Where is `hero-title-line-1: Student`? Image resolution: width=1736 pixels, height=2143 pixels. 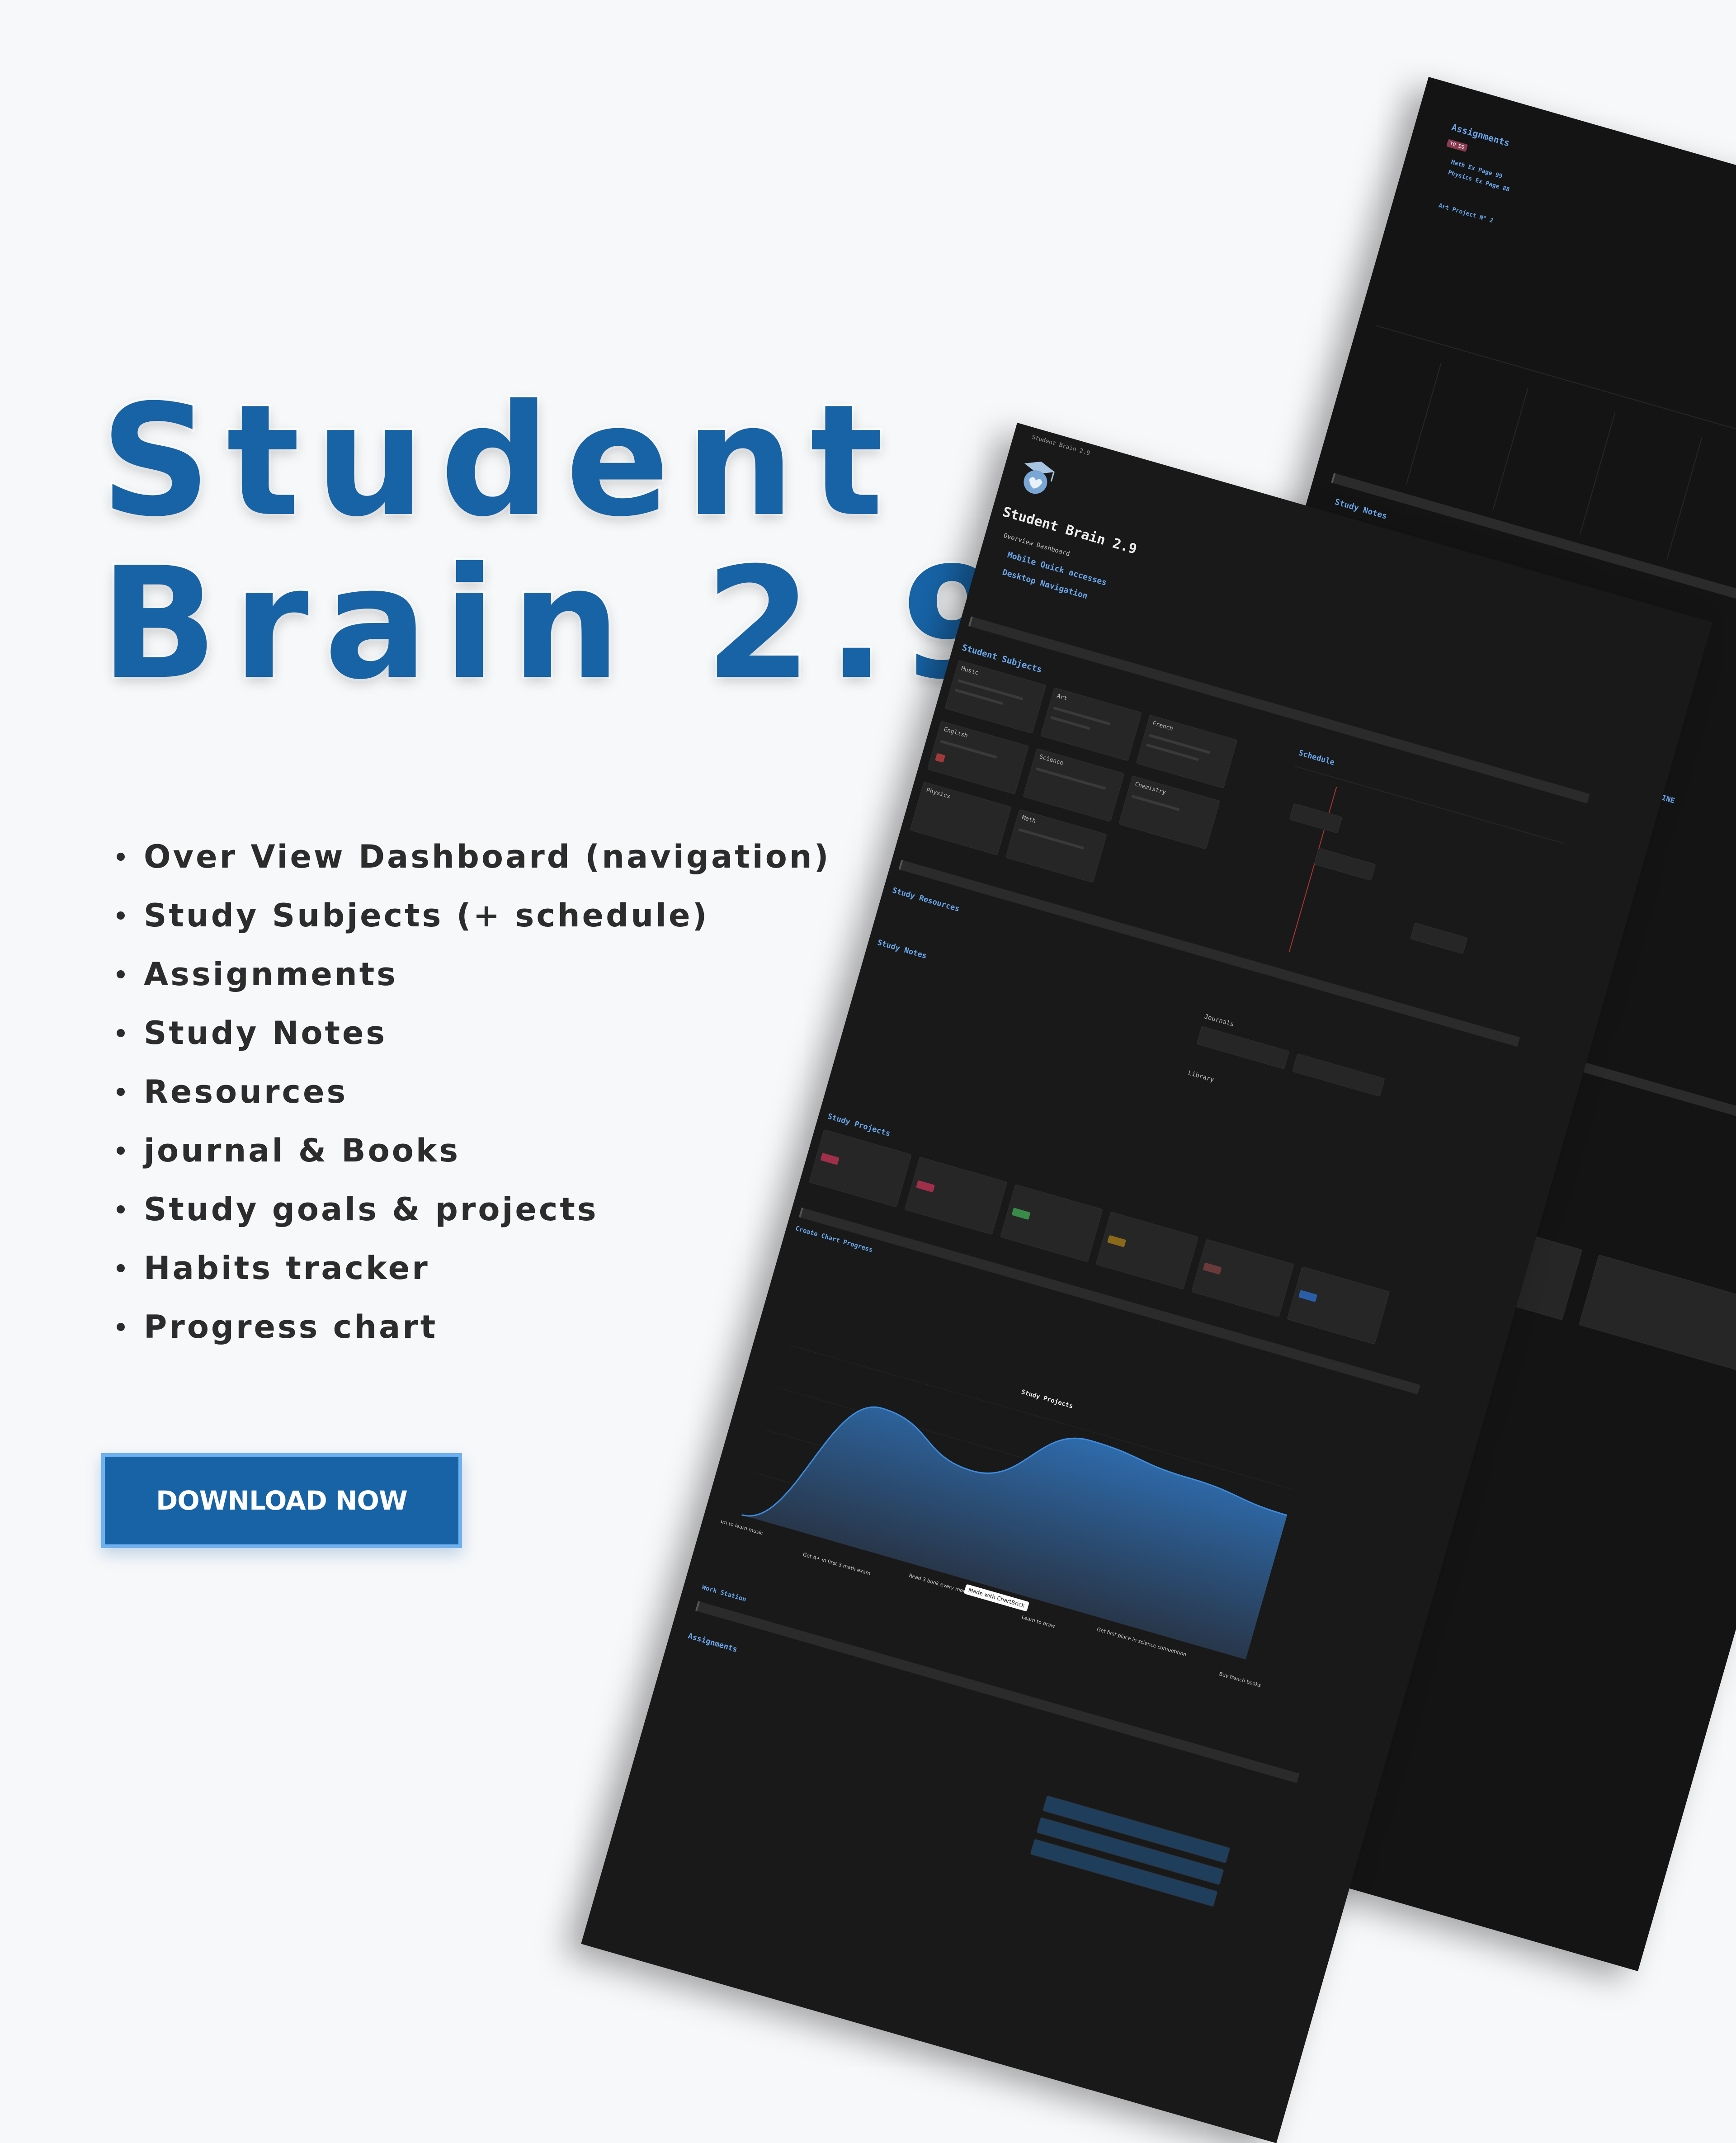 hero-title-line-1: Student is located at coordinates (498, 461).